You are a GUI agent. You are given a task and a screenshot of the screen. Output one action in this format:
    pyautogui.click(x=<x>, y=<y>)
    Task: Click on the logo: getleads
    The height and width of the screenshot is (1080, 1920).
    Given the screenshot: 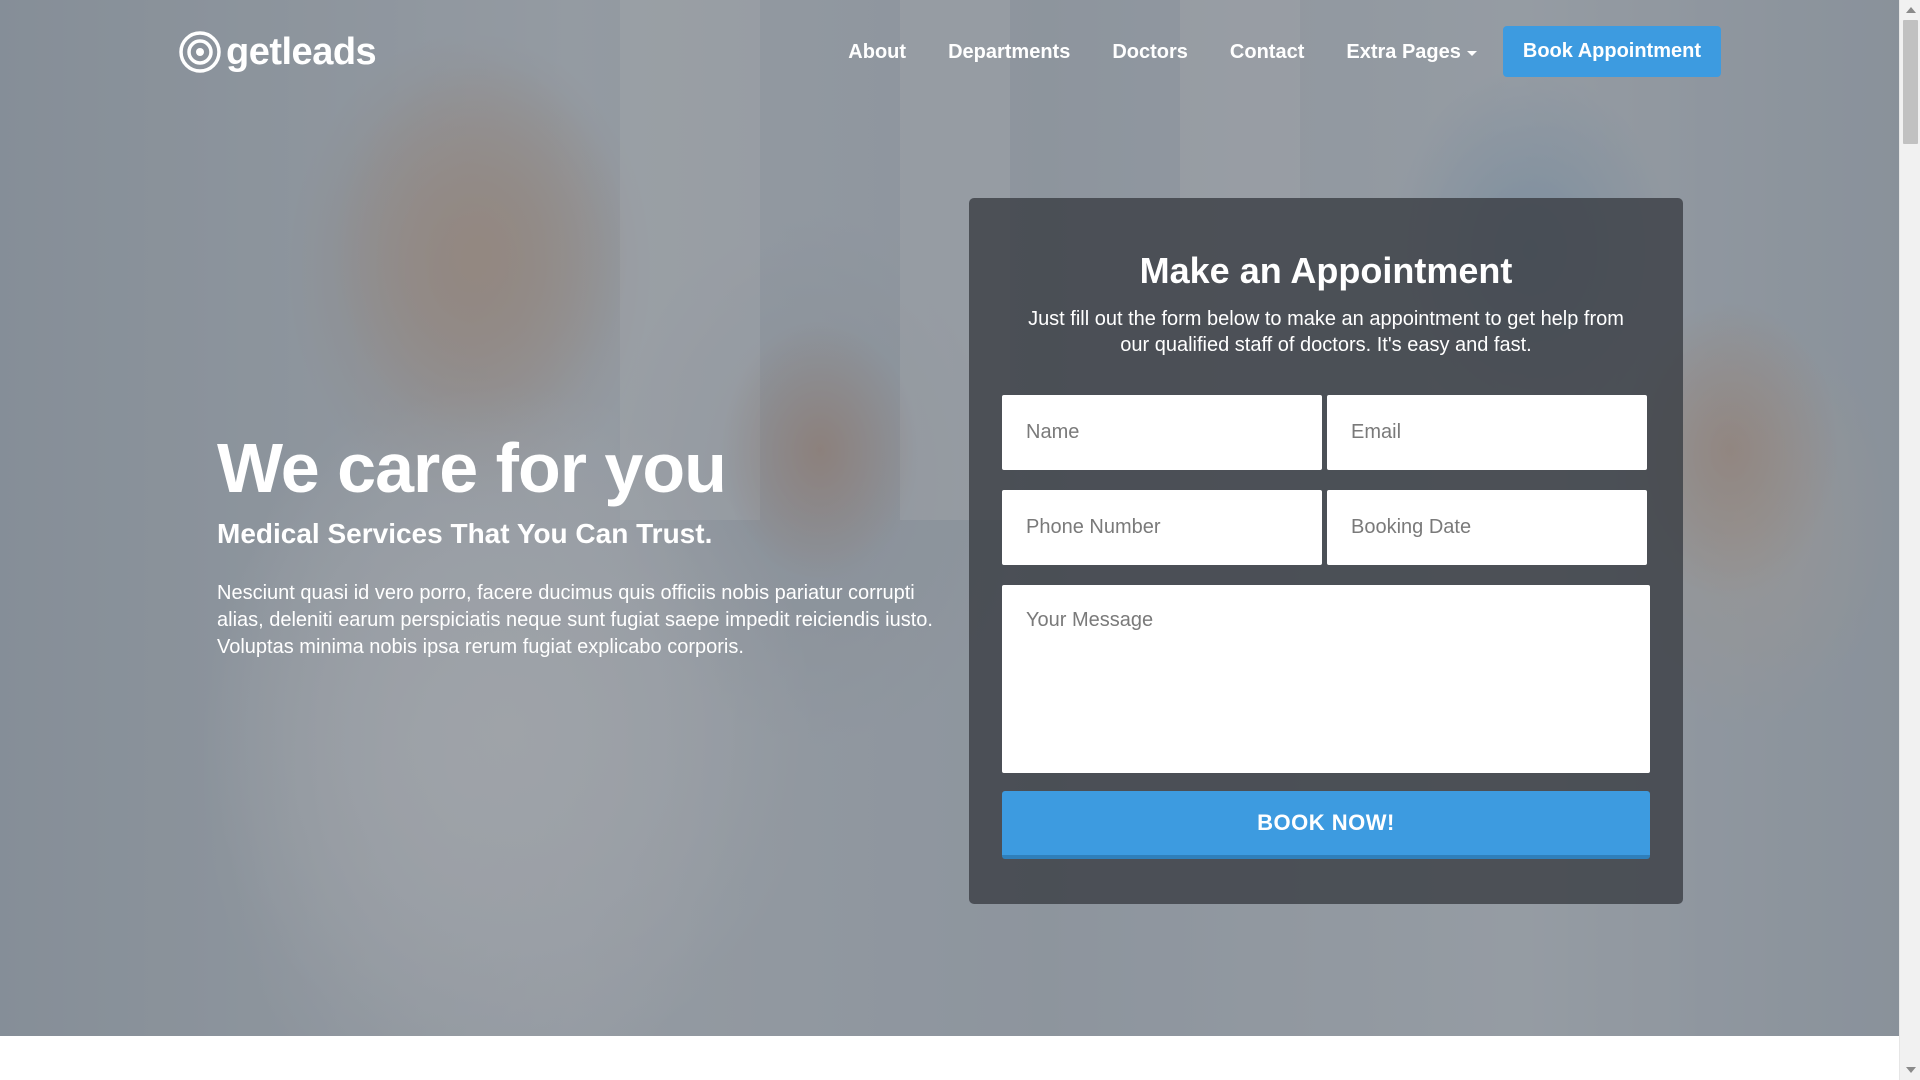 What is the action you would take?
    pyautogui.click(x=277, y=52)
    